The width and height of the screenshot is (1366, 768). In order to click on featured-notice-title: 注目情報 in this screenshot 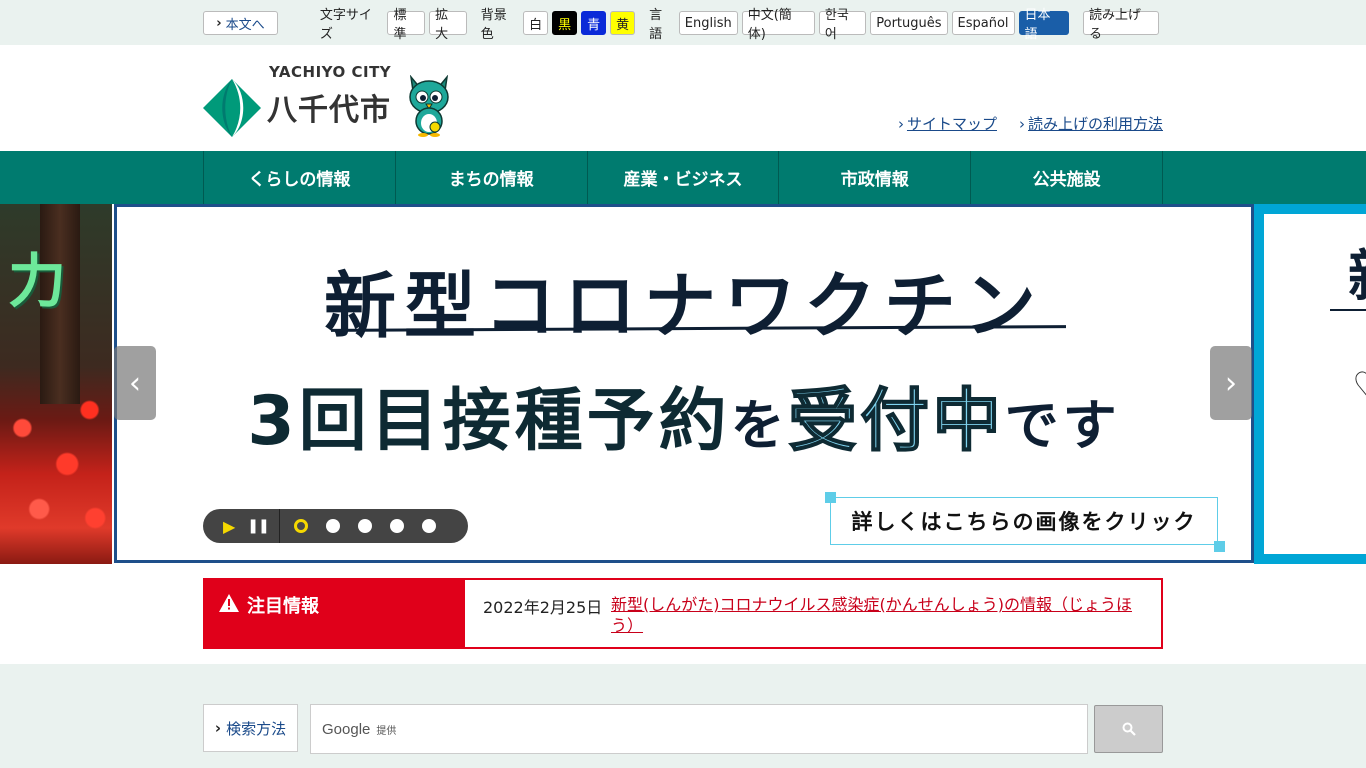, I will do `click(283, 606)`.